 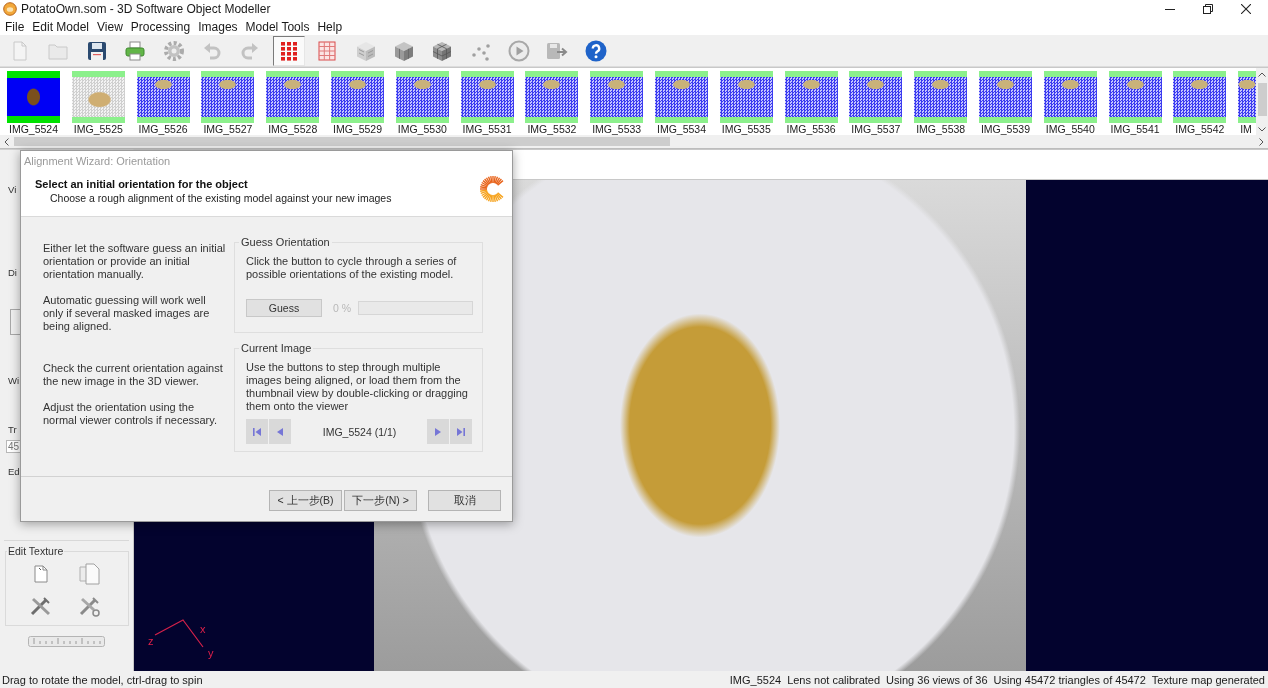 I want to click on tools-settings-icon, so click(x=89, y=606).